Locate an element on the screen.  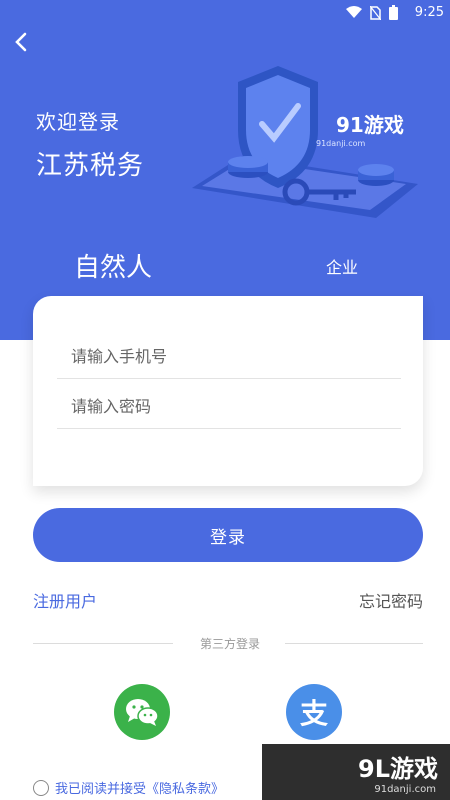
login-button: 登录 is located at coordinates (228, 535).